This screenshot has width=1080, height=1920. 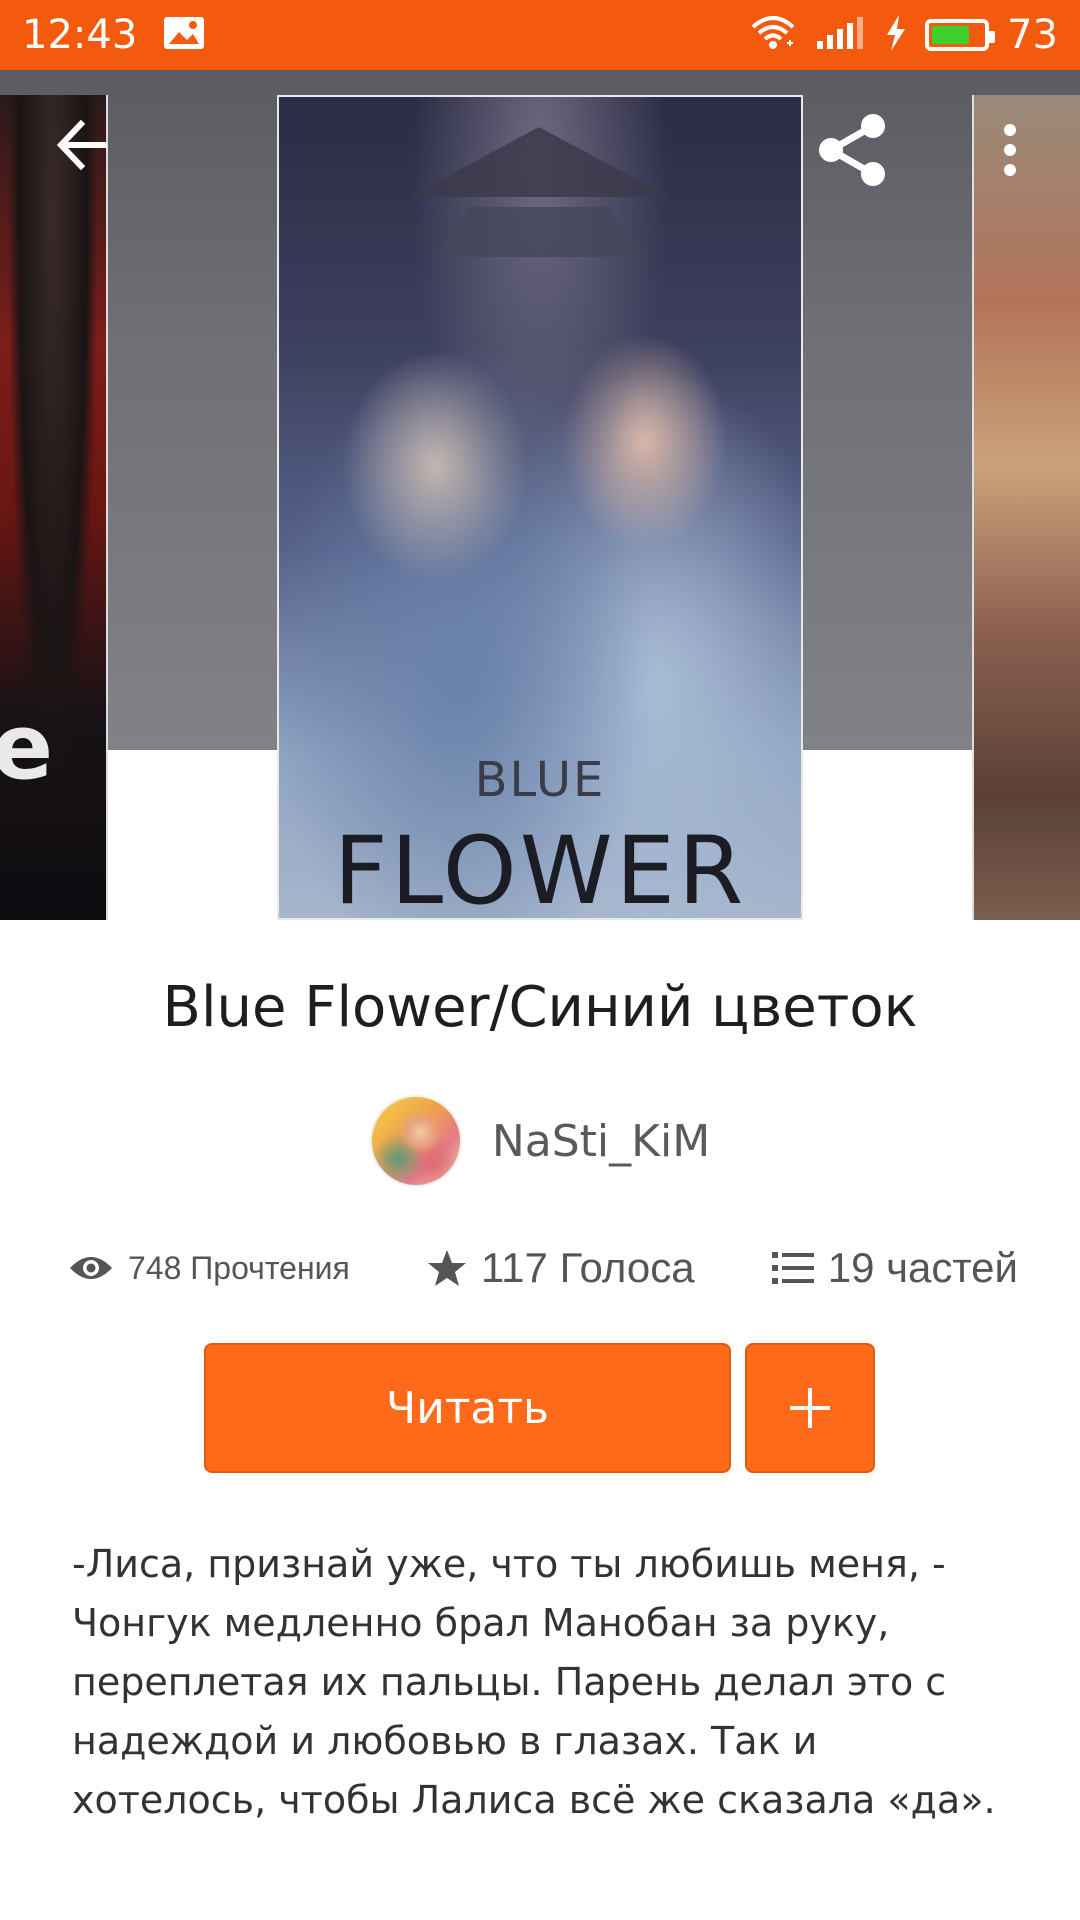 What do you see at coordinates (539, 162) in the screenshot?
I see `cover-art-pagoda` at bounding box center [539, 162].